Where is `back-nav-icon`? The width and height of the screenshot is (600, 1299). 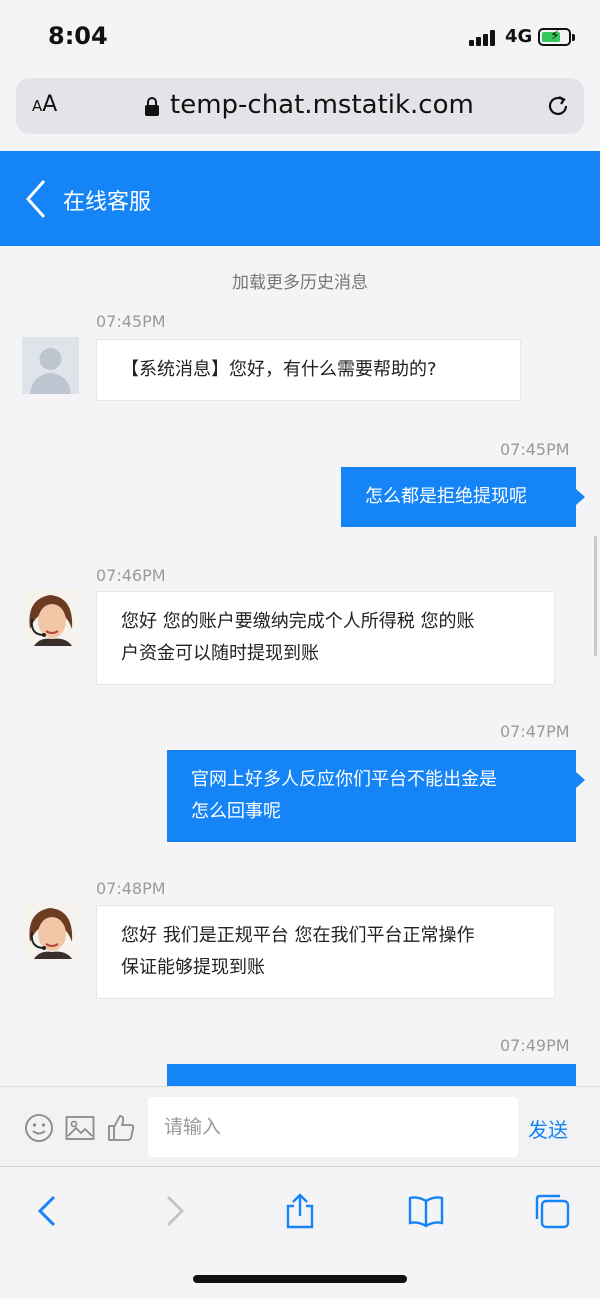
back-nav-icon is located at coordinates (48, 1211).